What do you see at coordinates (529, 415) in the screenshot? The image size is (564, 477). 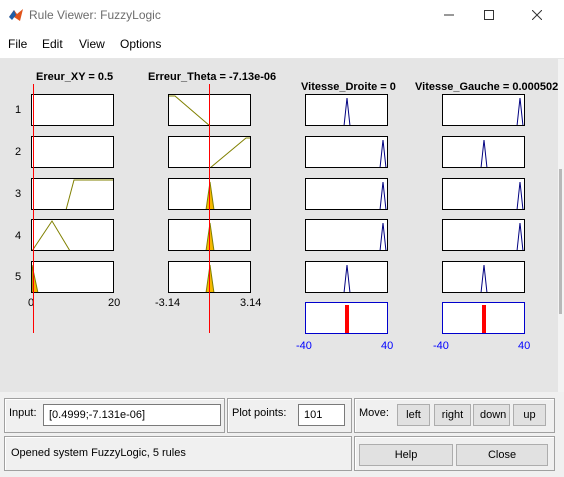 I see `move-up-button: up` at bounding box center [529, 415].